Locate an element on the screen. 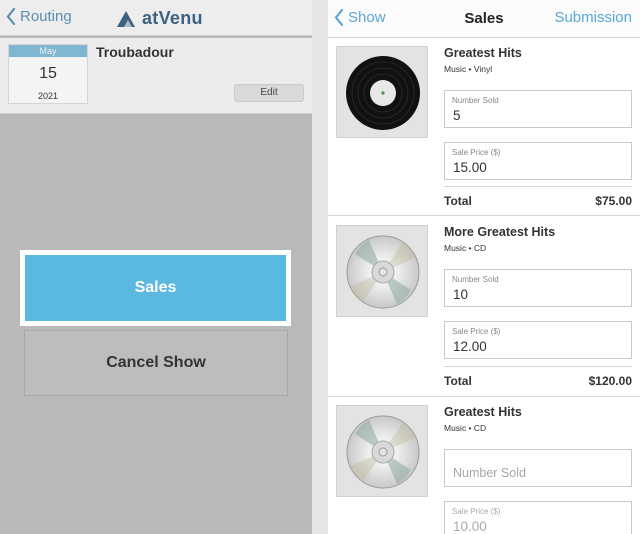 This screenshot has height=534, width=640. date-day: 15 is located at coordinates (48, 73).